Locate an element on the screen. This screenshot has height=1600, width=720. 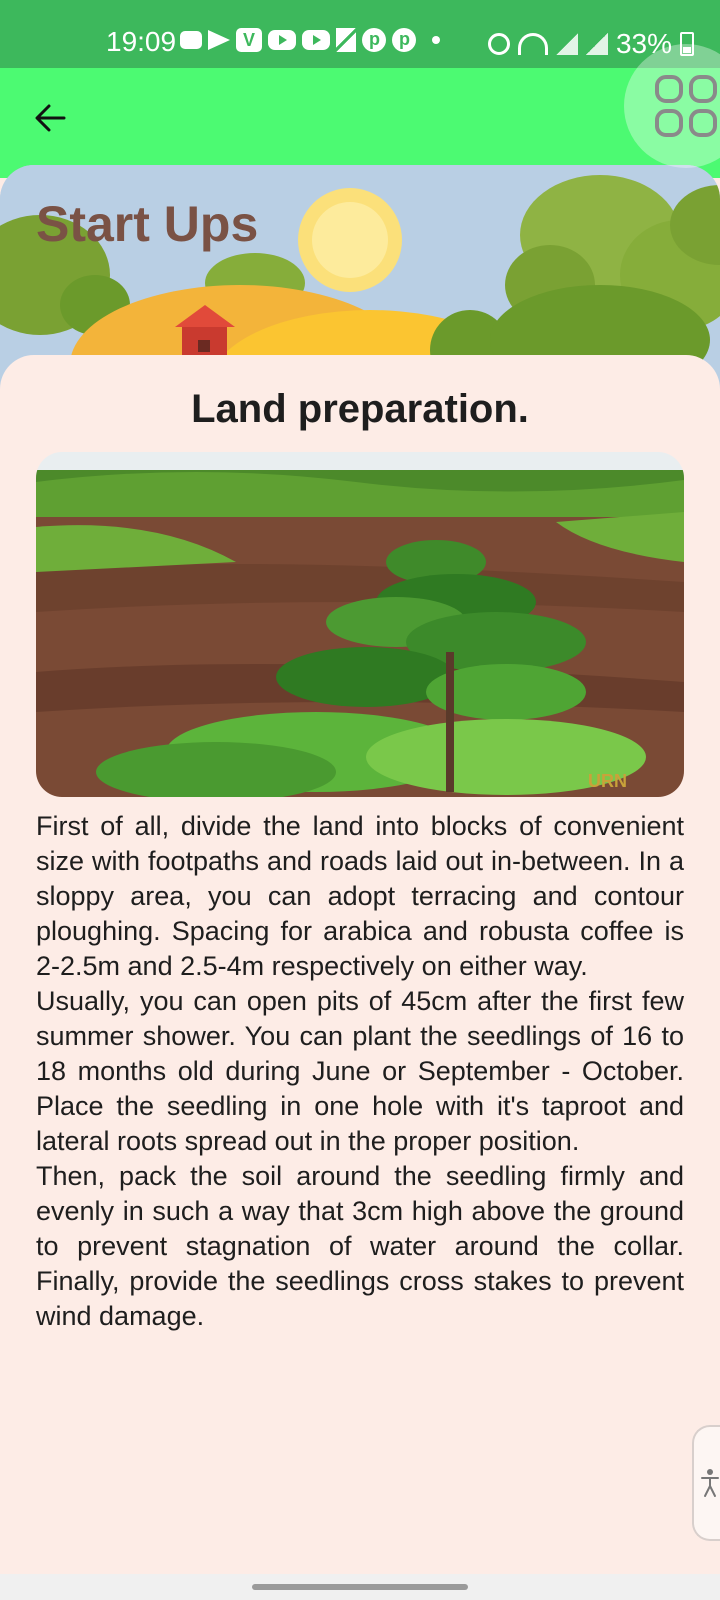
banner-title: Start Ups is located at coordinates (147, 224).